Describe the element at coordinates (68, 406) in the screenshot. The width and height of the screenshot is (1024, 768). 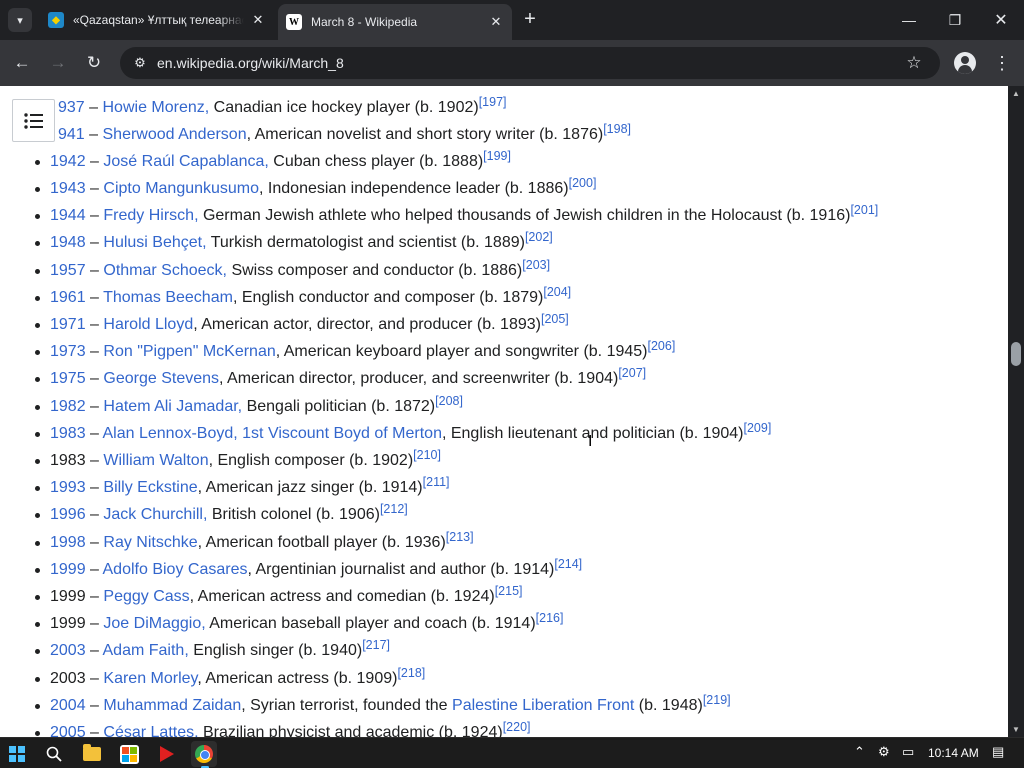
I see `year-link: 1982` at that location.